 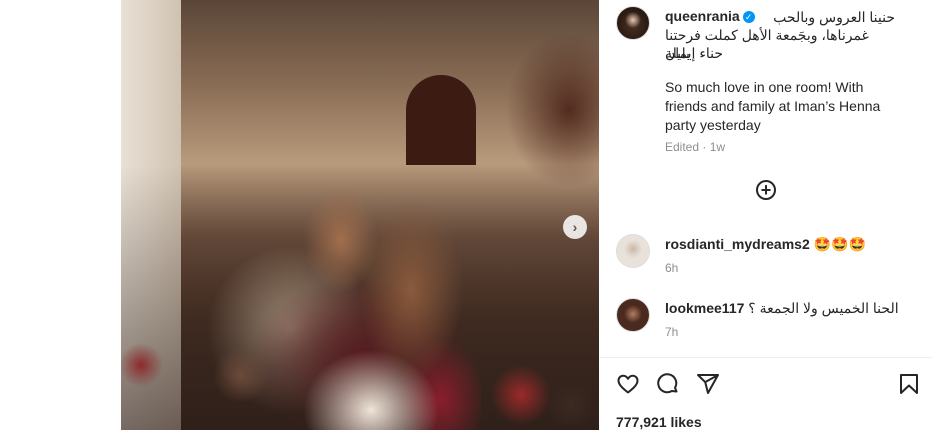 I want to click on comment-username: lookmee117, so click(x=704, y=308).